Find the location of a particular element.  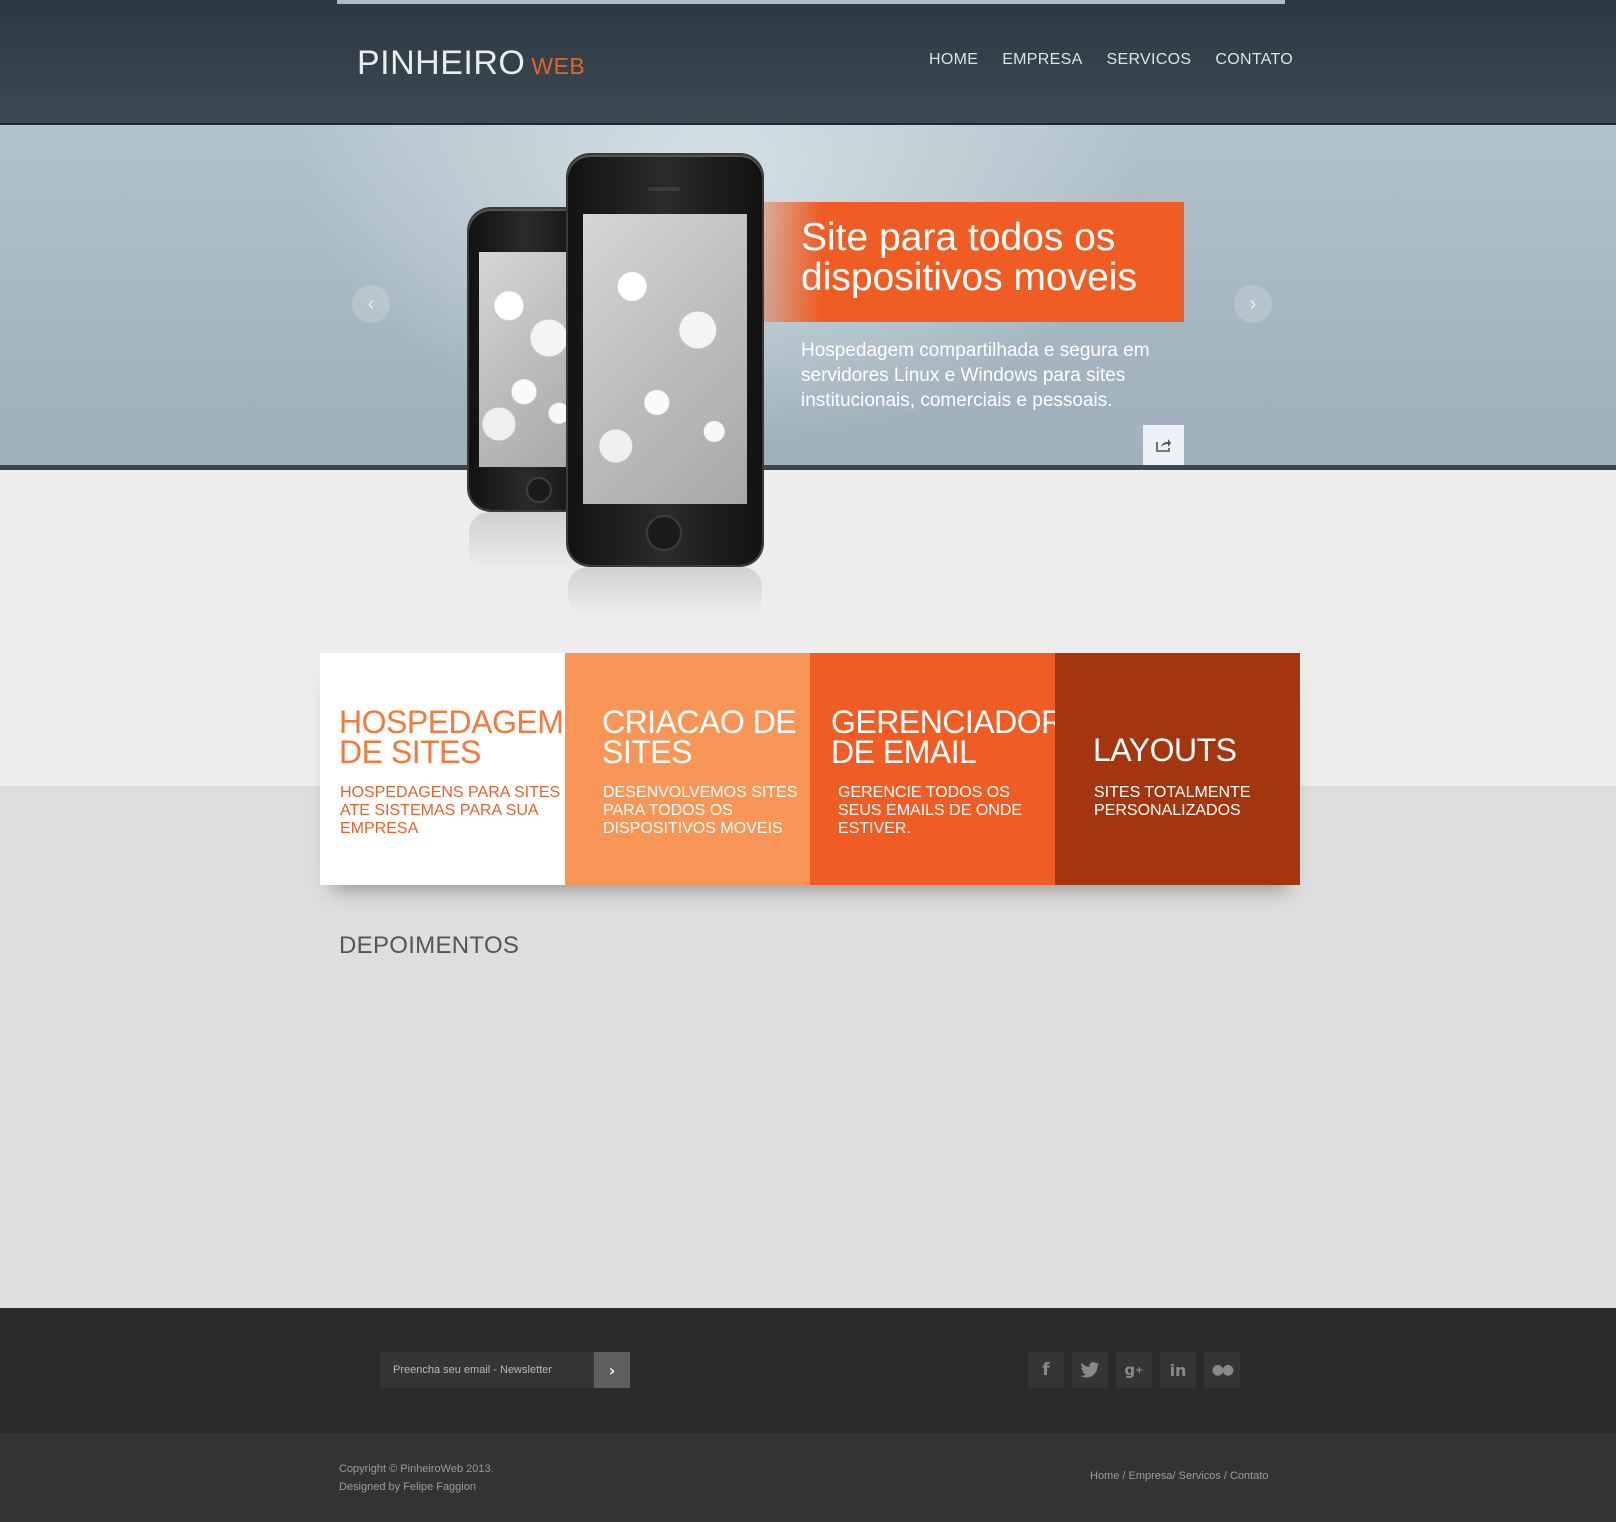

share-icon is located at coordinates (1163, 445).